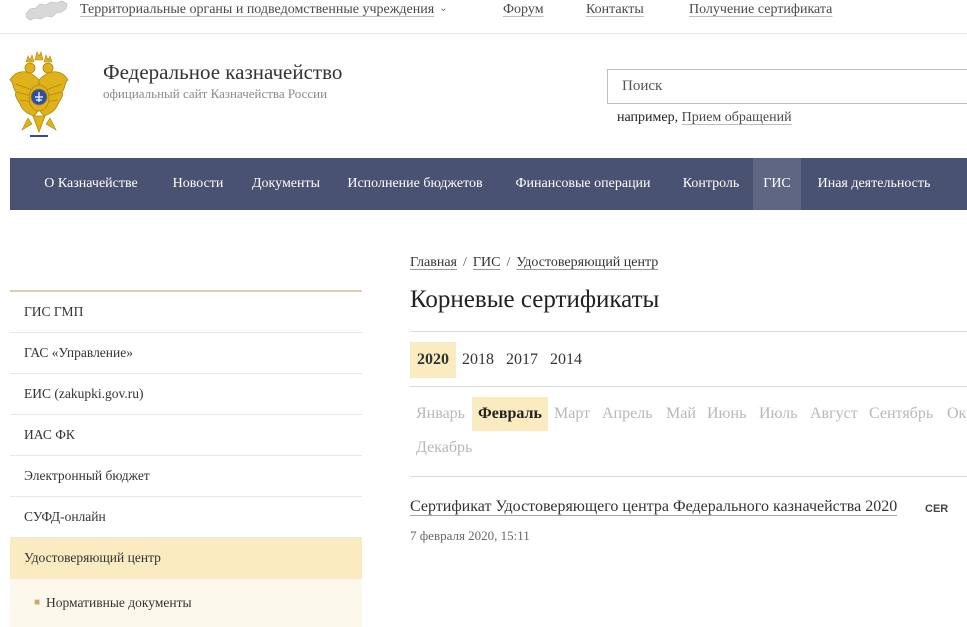  What do you see at coordinates (186, 394) in the screenshot?
I see `sidebar-item-eis: ЕИС (zakupki.gov.ru)` at bounding box center [186, 394].